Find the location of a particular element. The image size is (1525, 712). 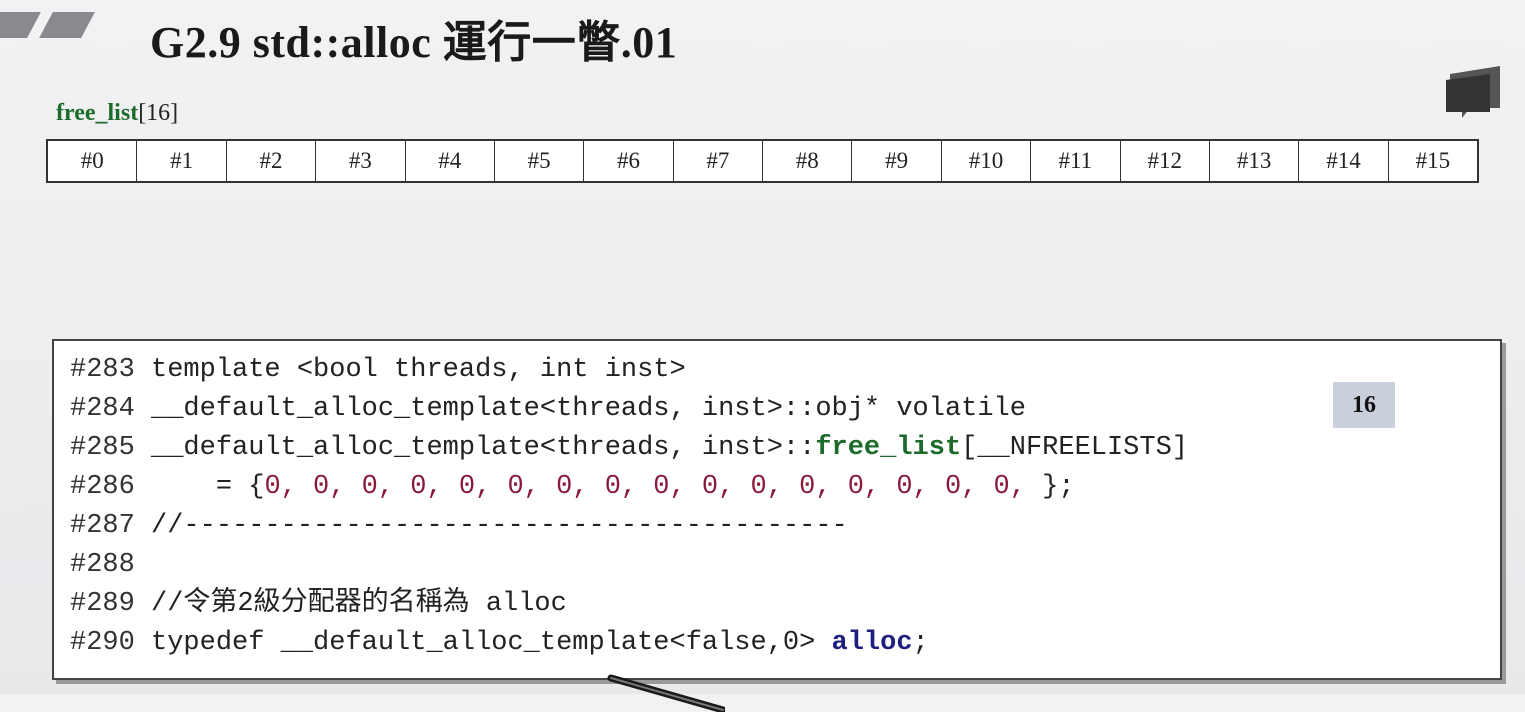

line-number: #290 is located at coordinates (102, 643).